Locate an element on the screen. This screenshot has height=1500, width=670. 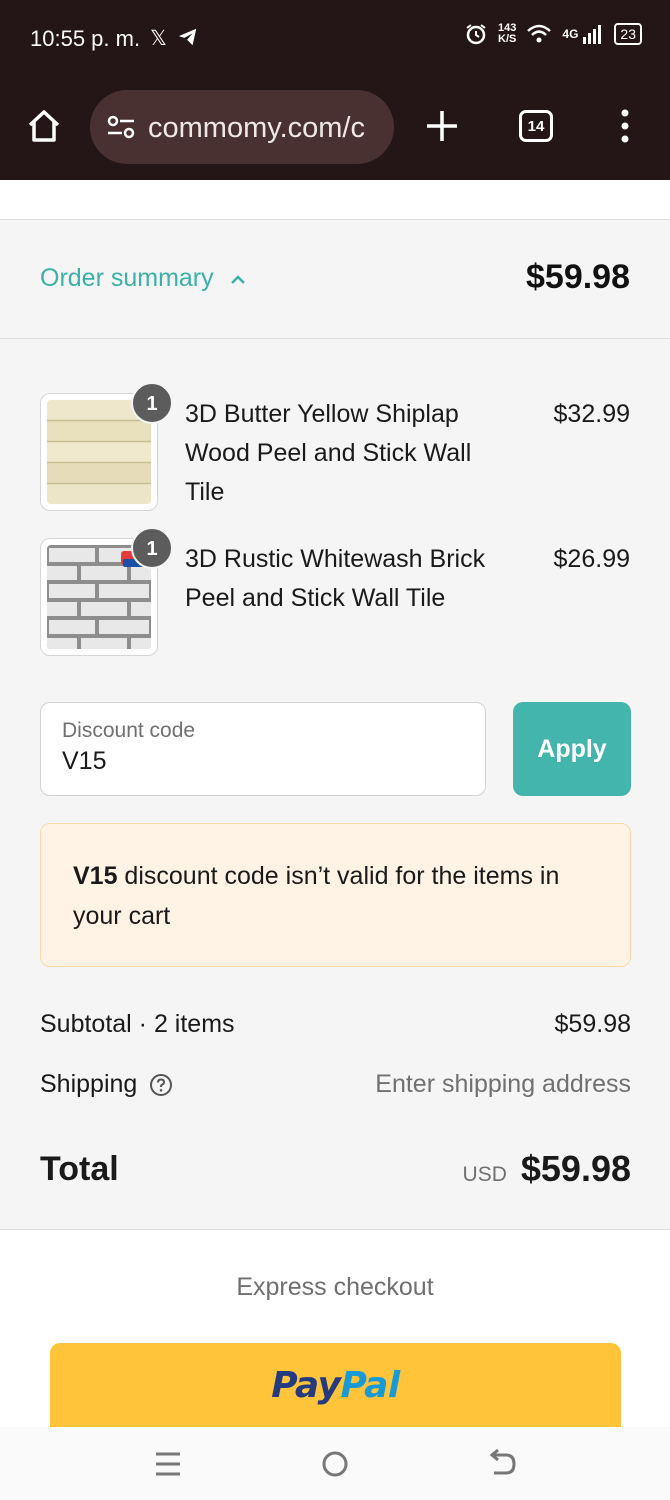
currency-code: USD is located at coordinates (484, 1174).